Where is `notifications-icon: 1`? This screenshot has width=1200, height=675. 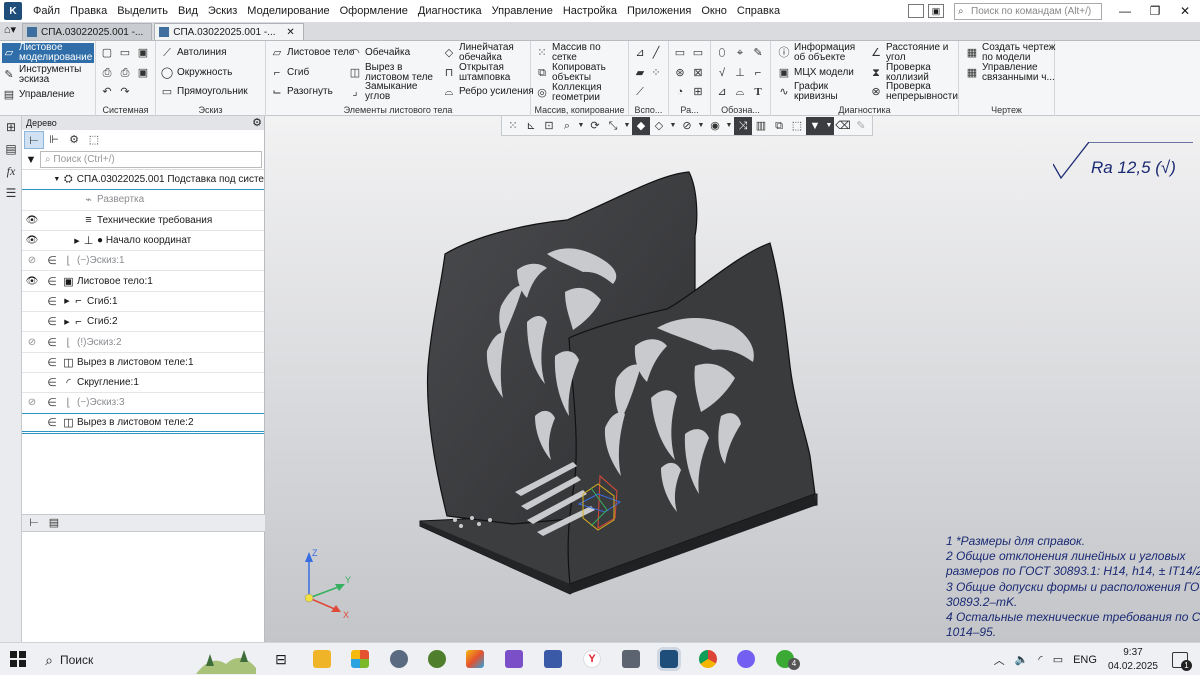
notifications-icon: 1 is located at coordinates (1182, 661).